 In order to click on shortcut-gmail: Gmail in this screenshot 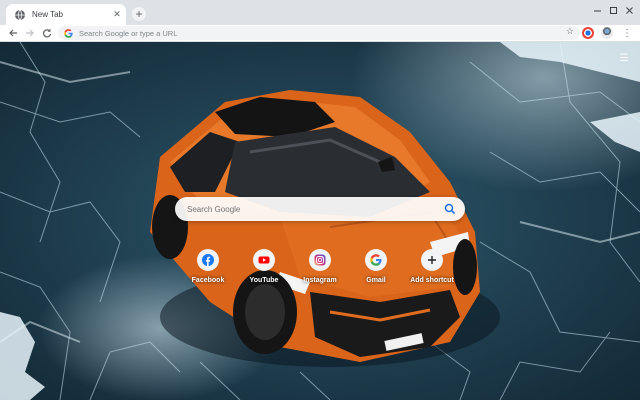, I will do `click(376, 266)`.